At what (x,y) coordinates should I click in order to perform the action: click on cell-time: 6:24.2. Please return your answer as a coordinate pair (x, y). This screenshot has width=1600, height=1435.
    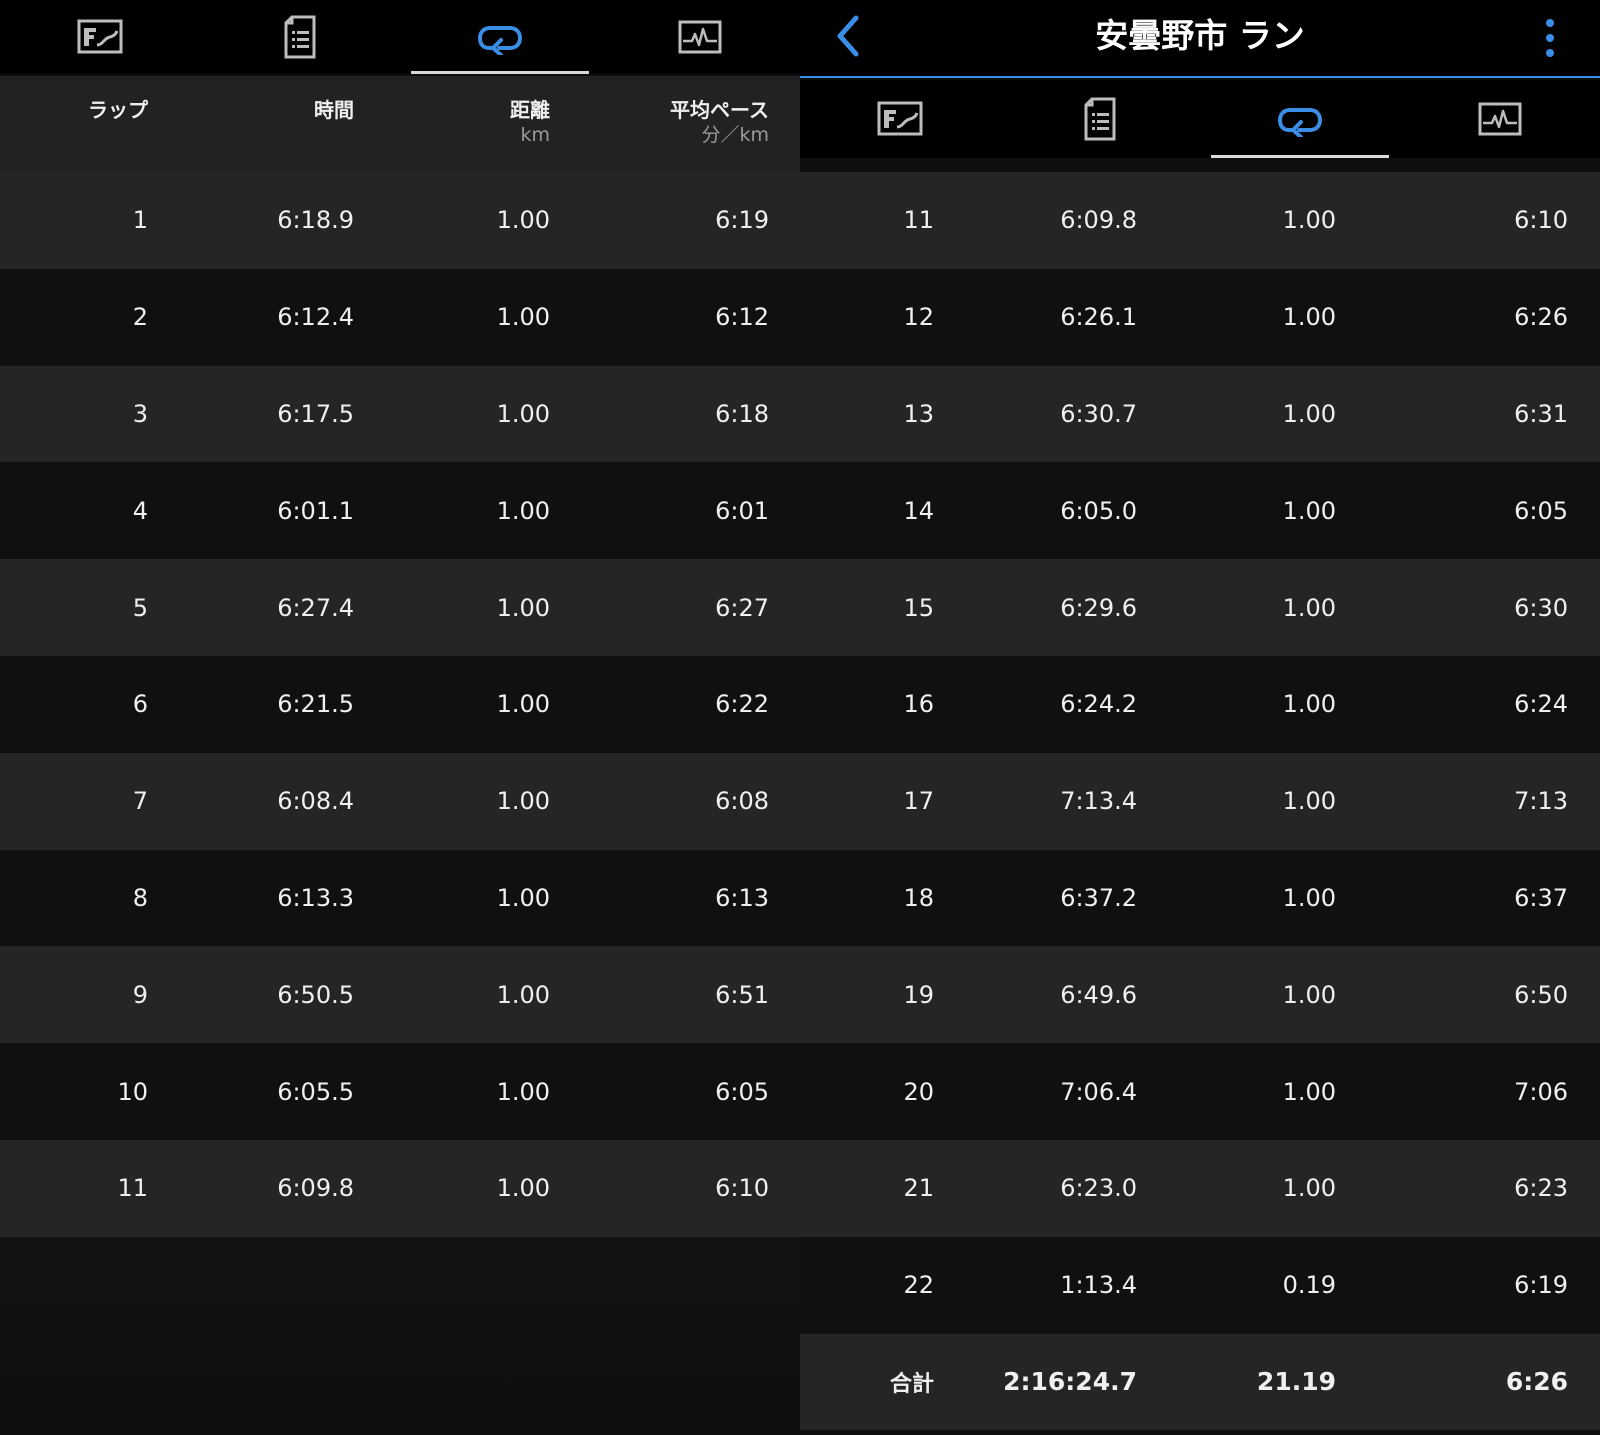
    Looking at the image, I should click on (1098, 704).